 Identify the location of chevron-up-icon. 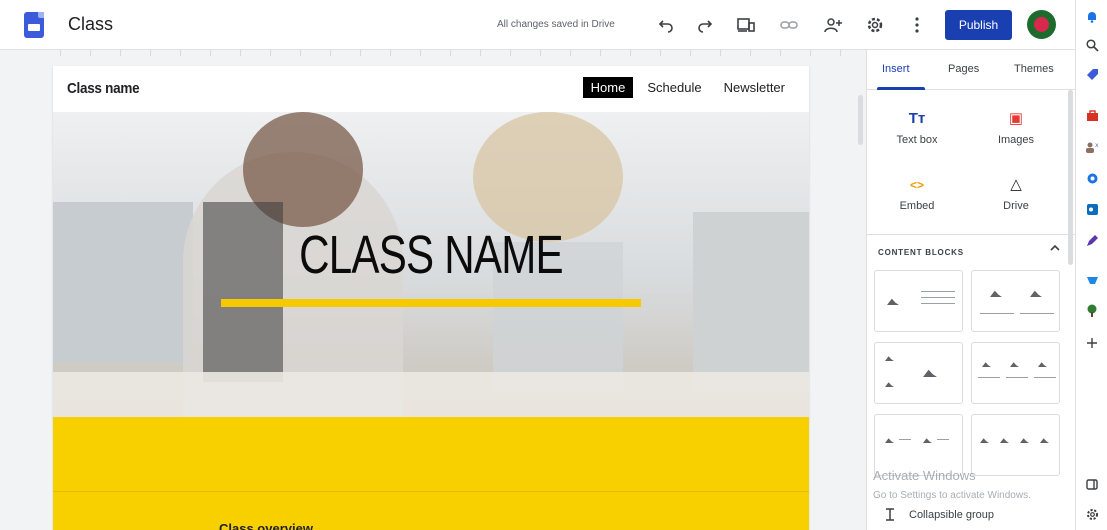
(1055, 248).